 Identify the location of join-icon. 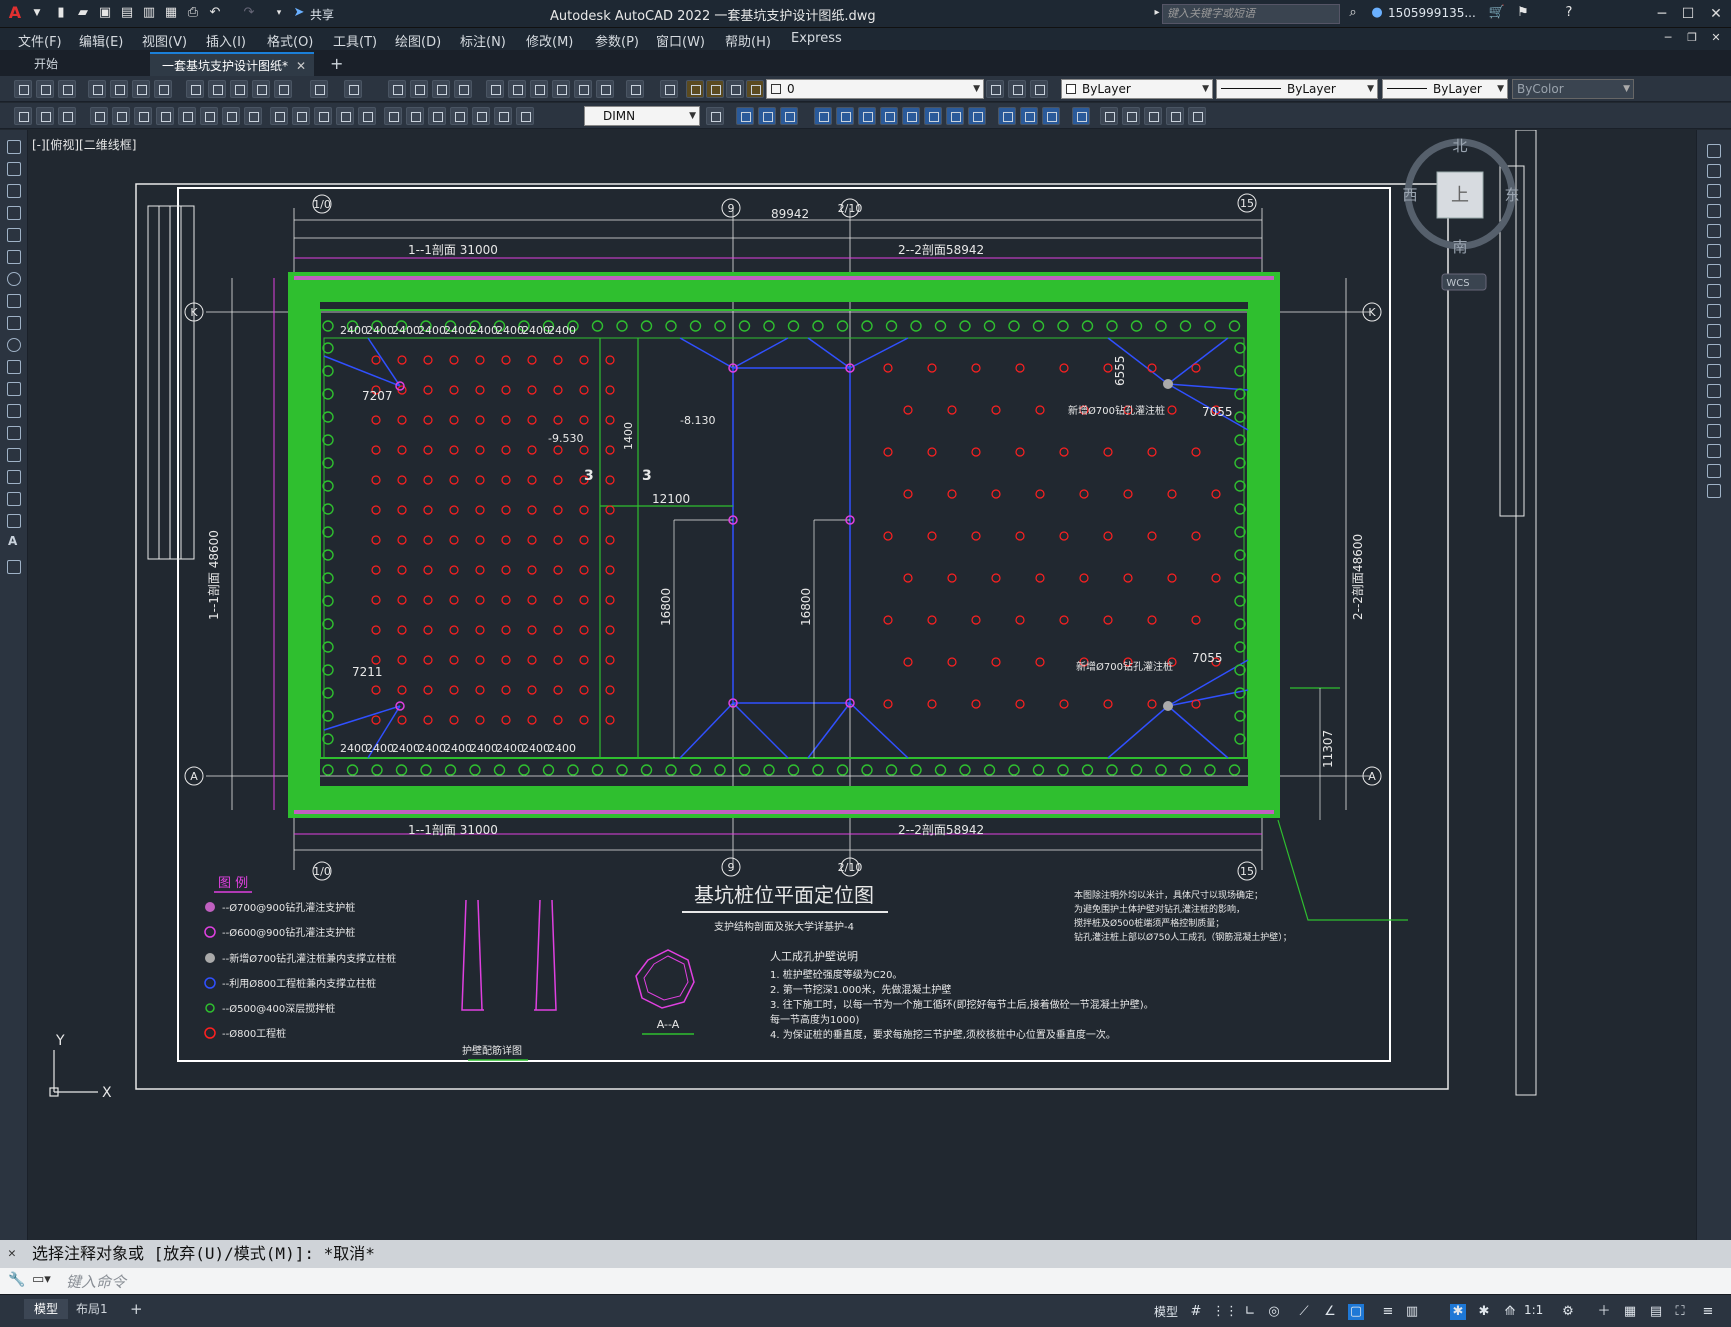
(1007, 116).